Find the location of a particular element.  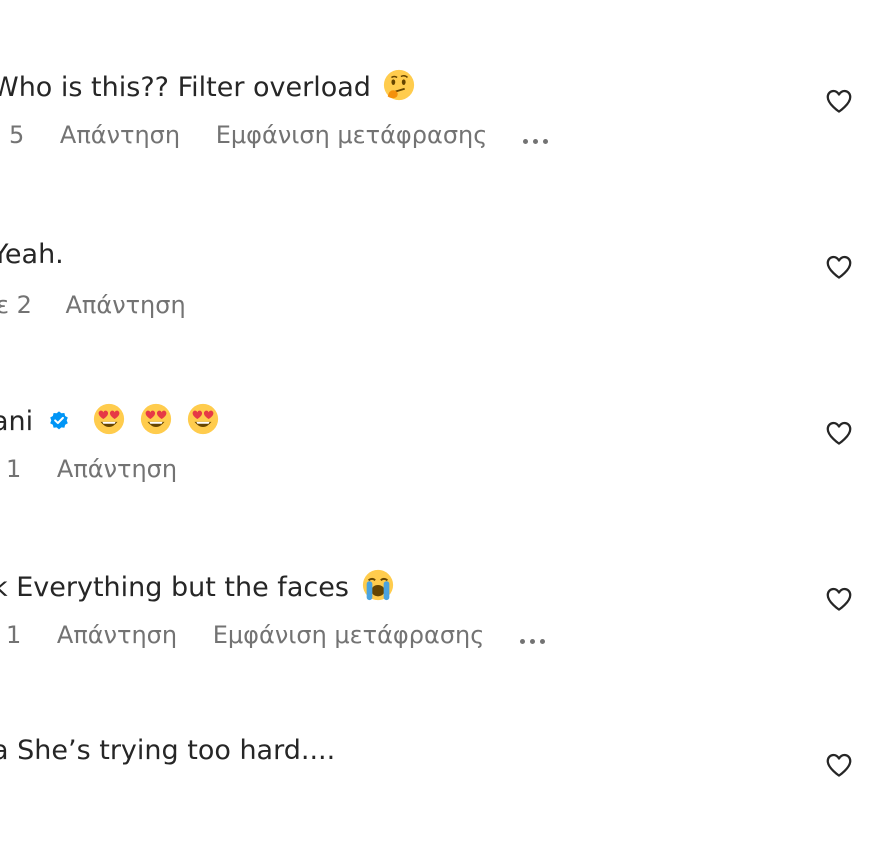

thinking-face-emoji-icon is located at coordinates (398, 85).